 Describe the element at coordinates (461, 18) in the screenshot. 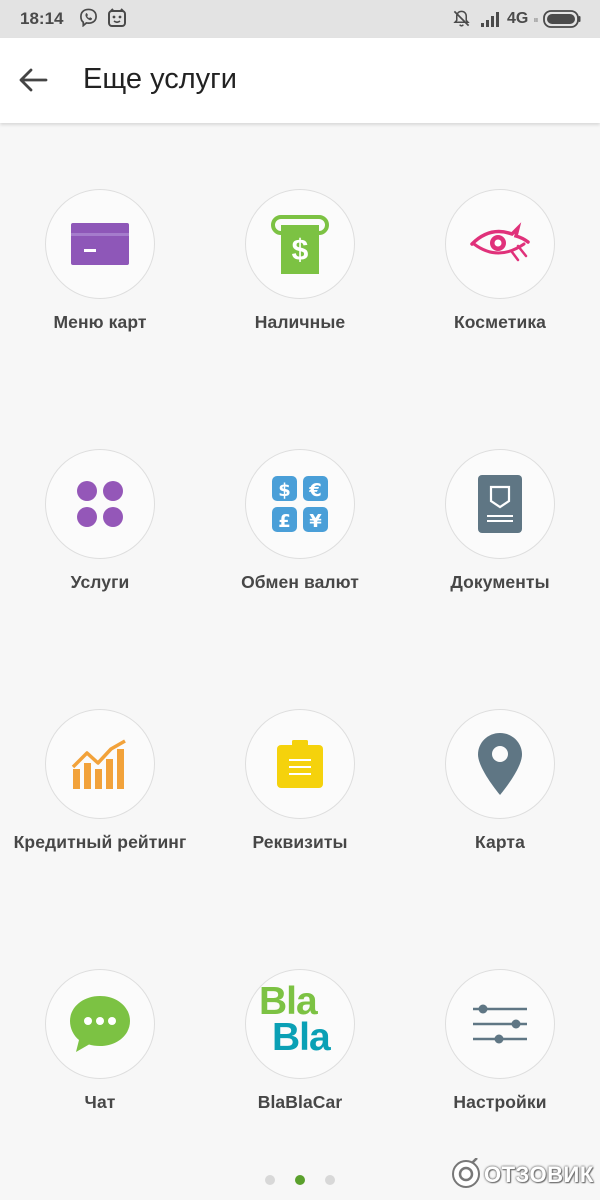

I see `notifications-off-icon` at that location.